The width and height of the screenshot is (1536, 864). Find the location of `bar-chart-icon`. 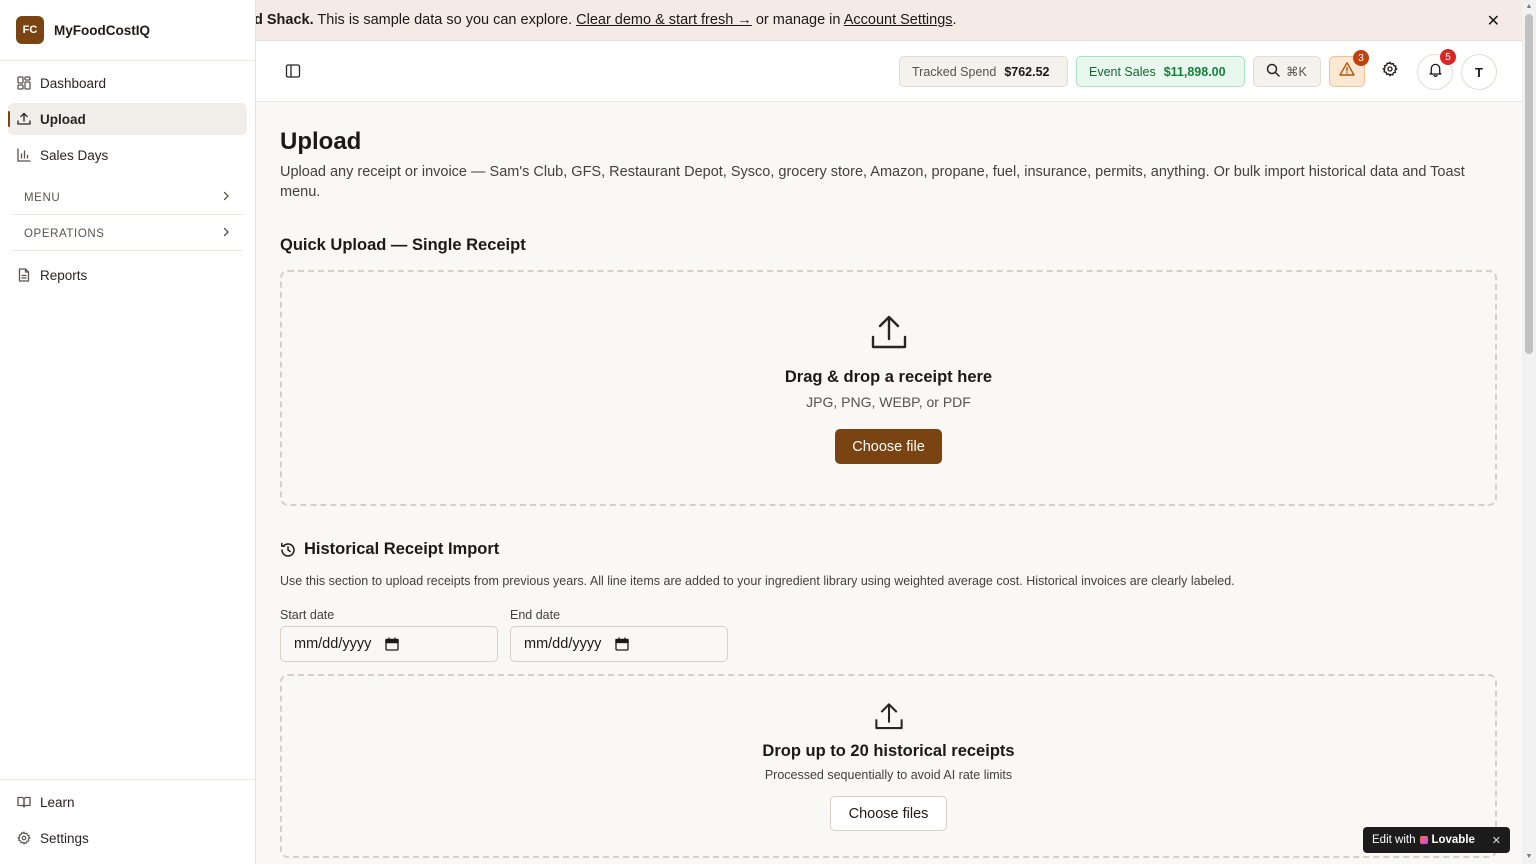

bar-chart-icon is located at coordinates (24, 155).